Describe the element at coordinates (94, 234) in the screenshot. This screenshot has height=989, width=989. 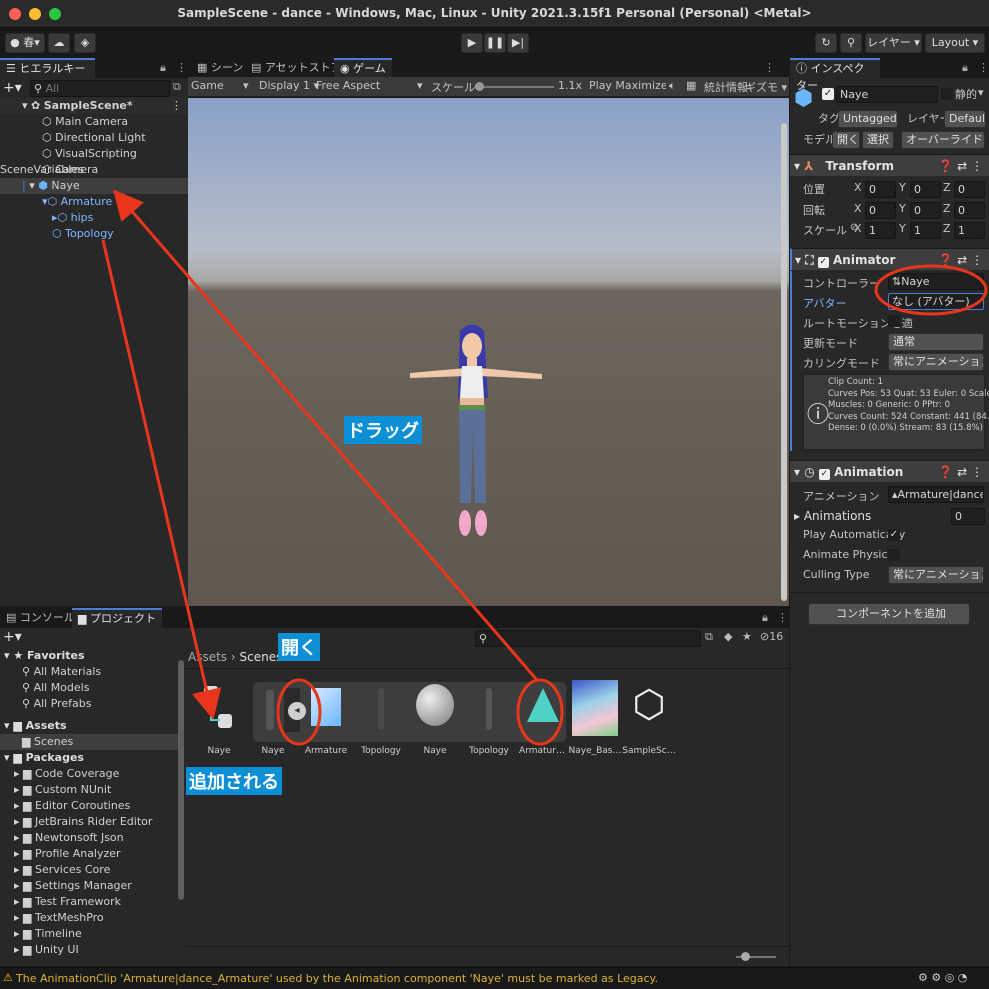
I see `hierarchy-item-topology: ⬡ Topology` at that location.